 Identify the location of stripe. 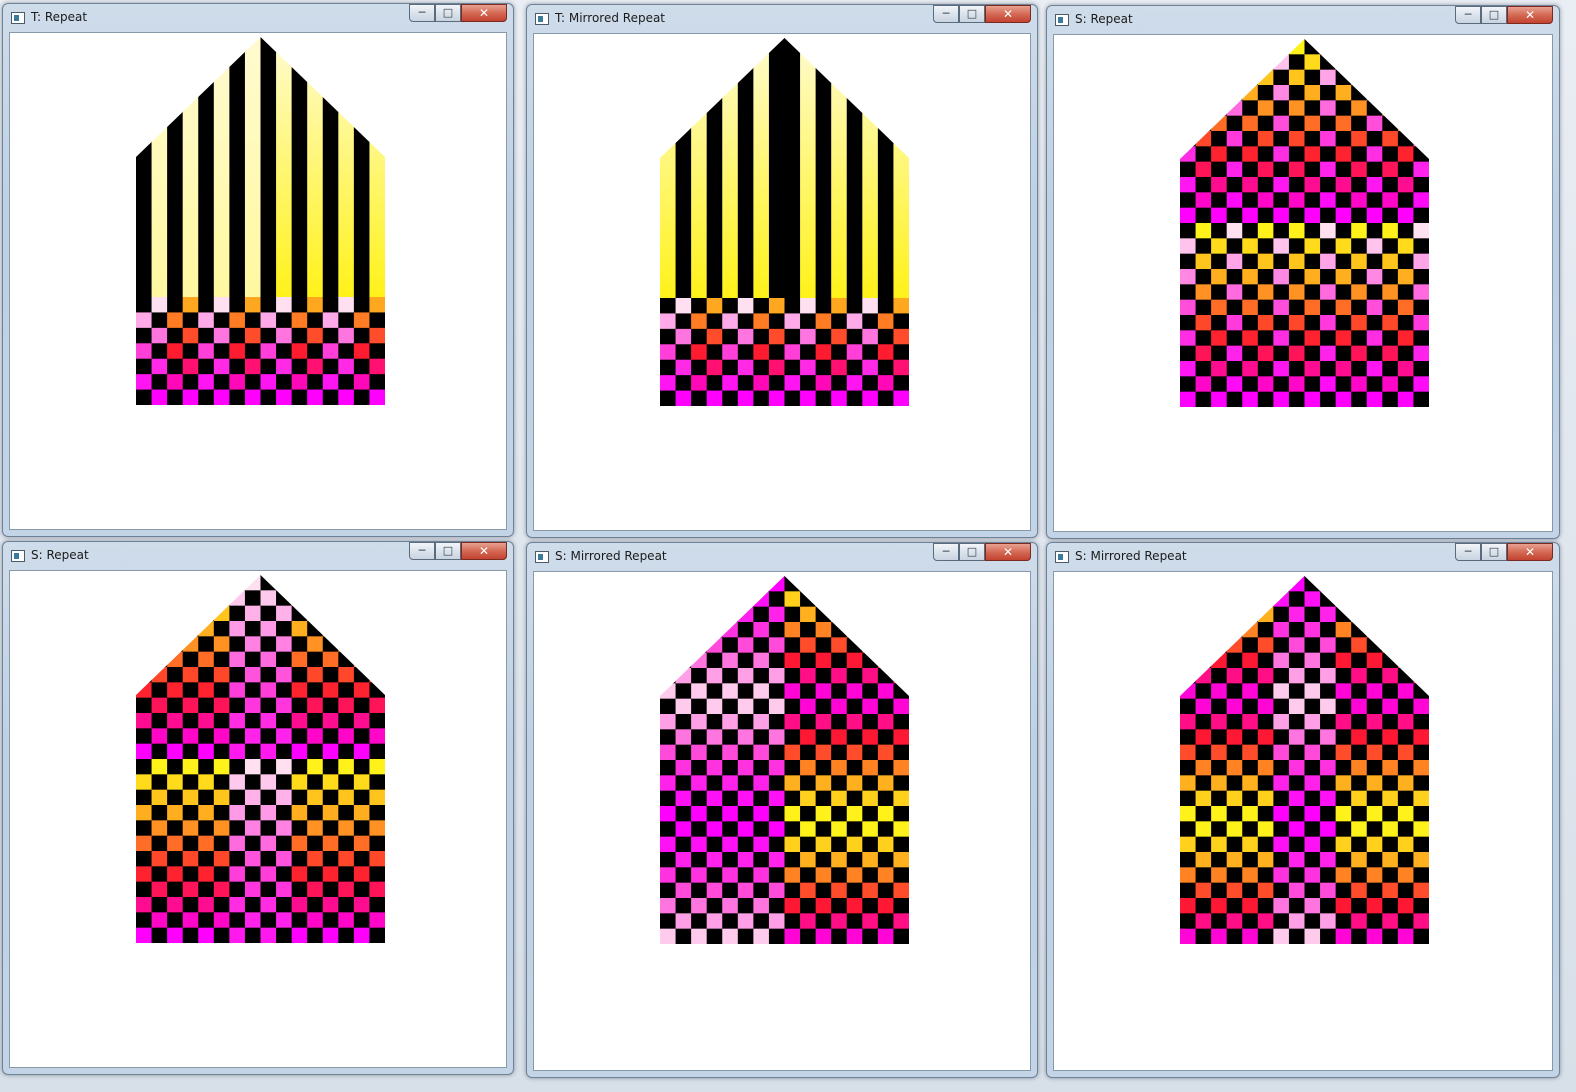
(668, 168).